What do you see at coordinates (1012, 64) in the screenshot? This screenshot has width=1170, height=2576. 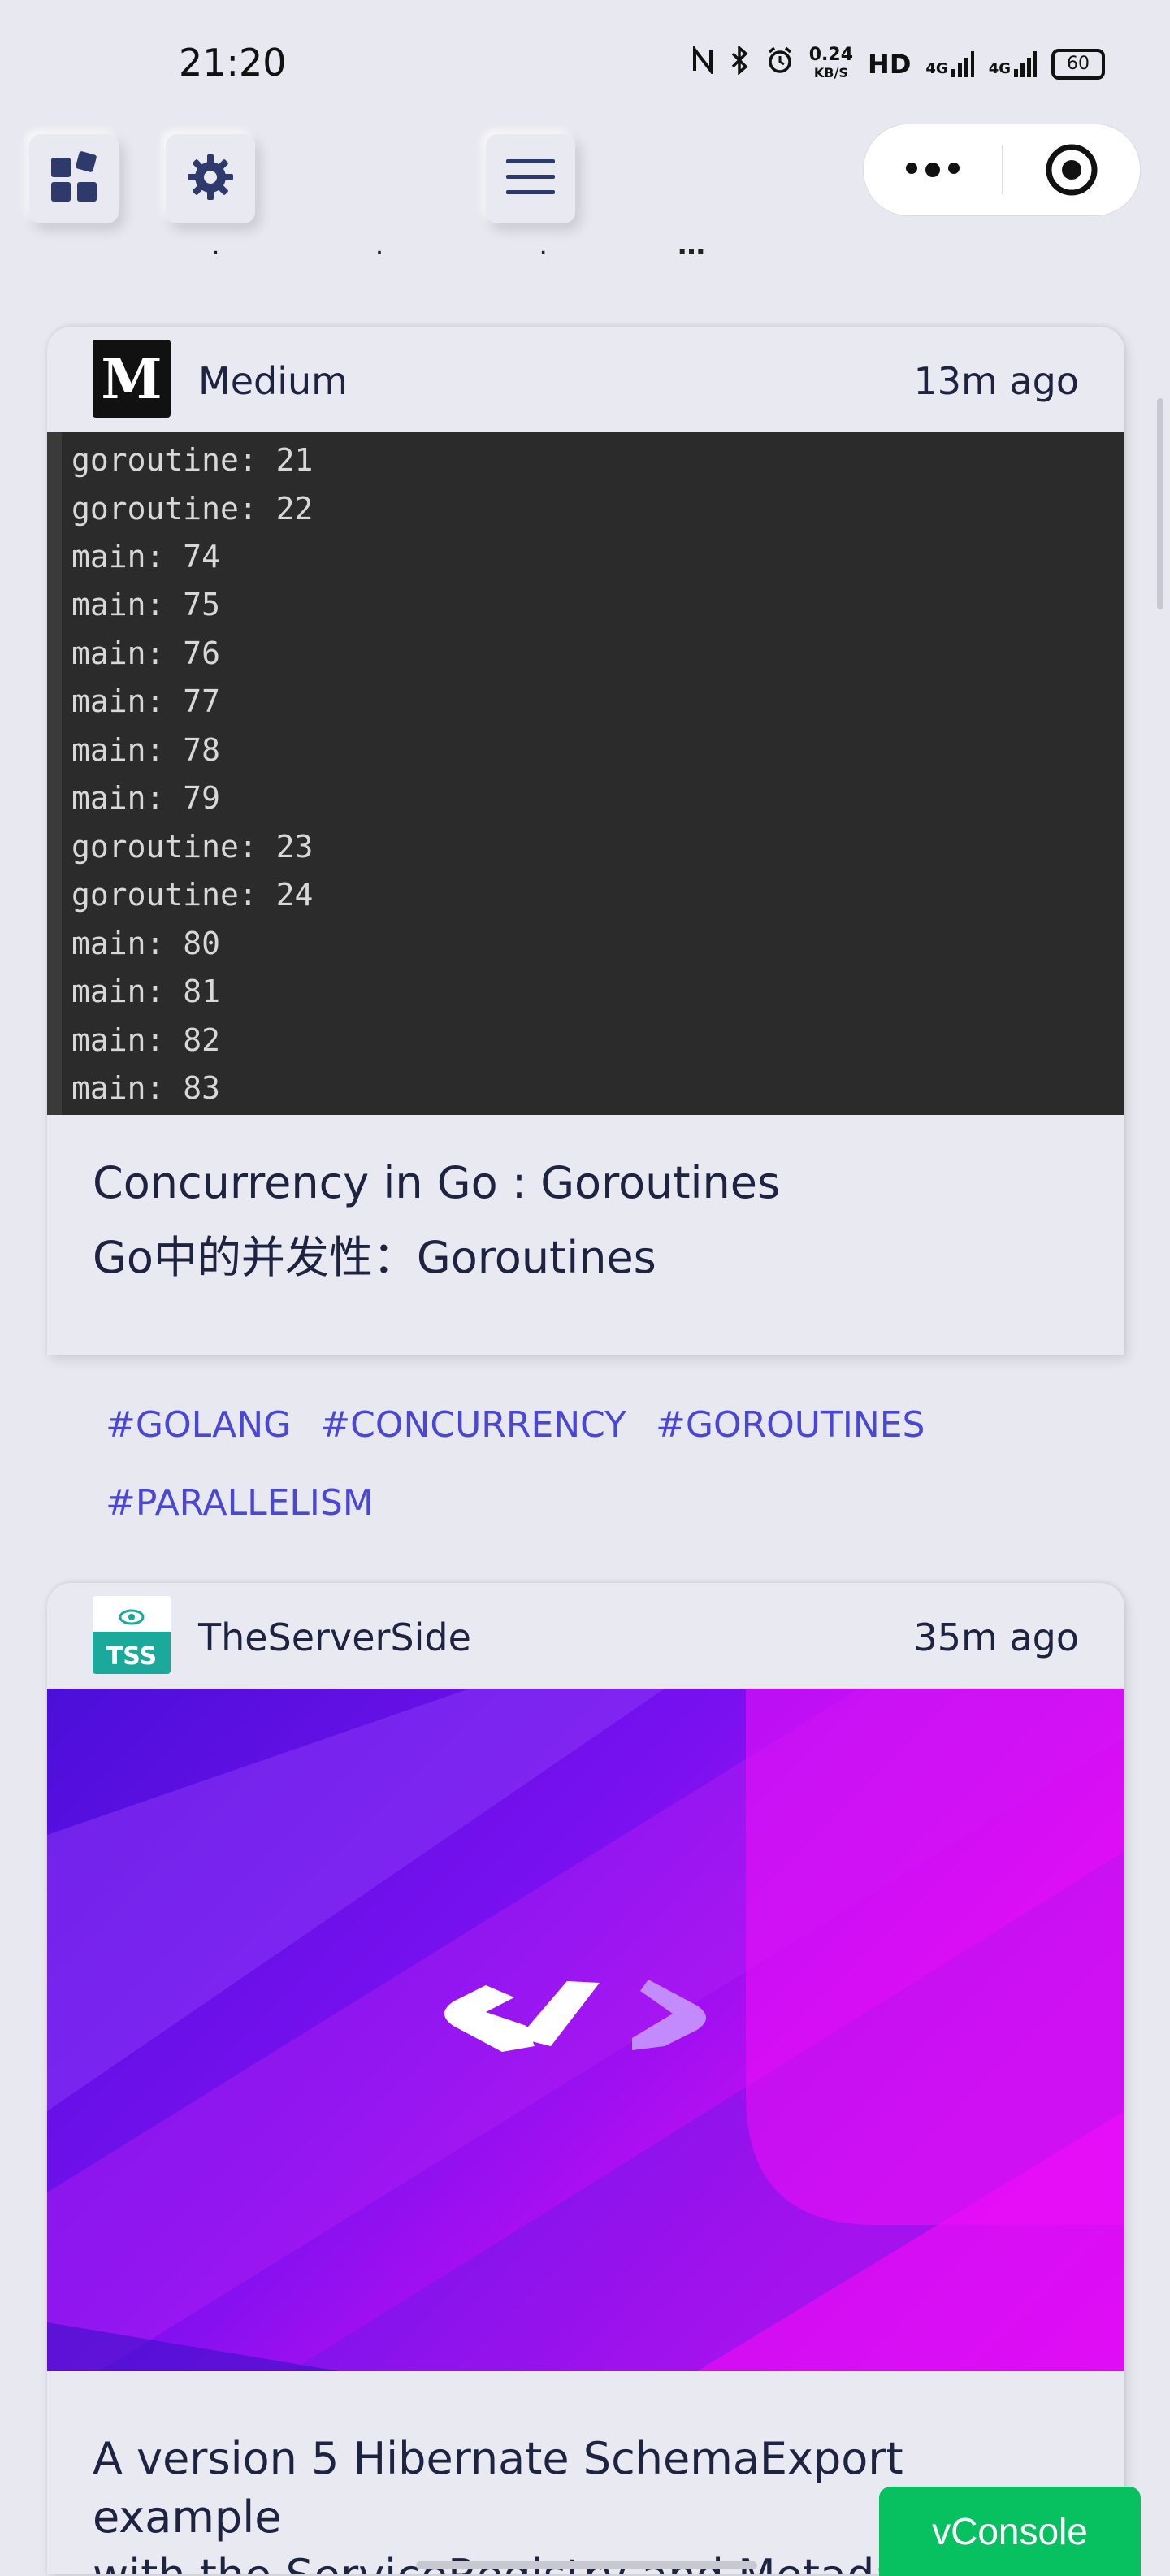 I see `signal-icon-2: 4G` at bounding box center [1012, 64].